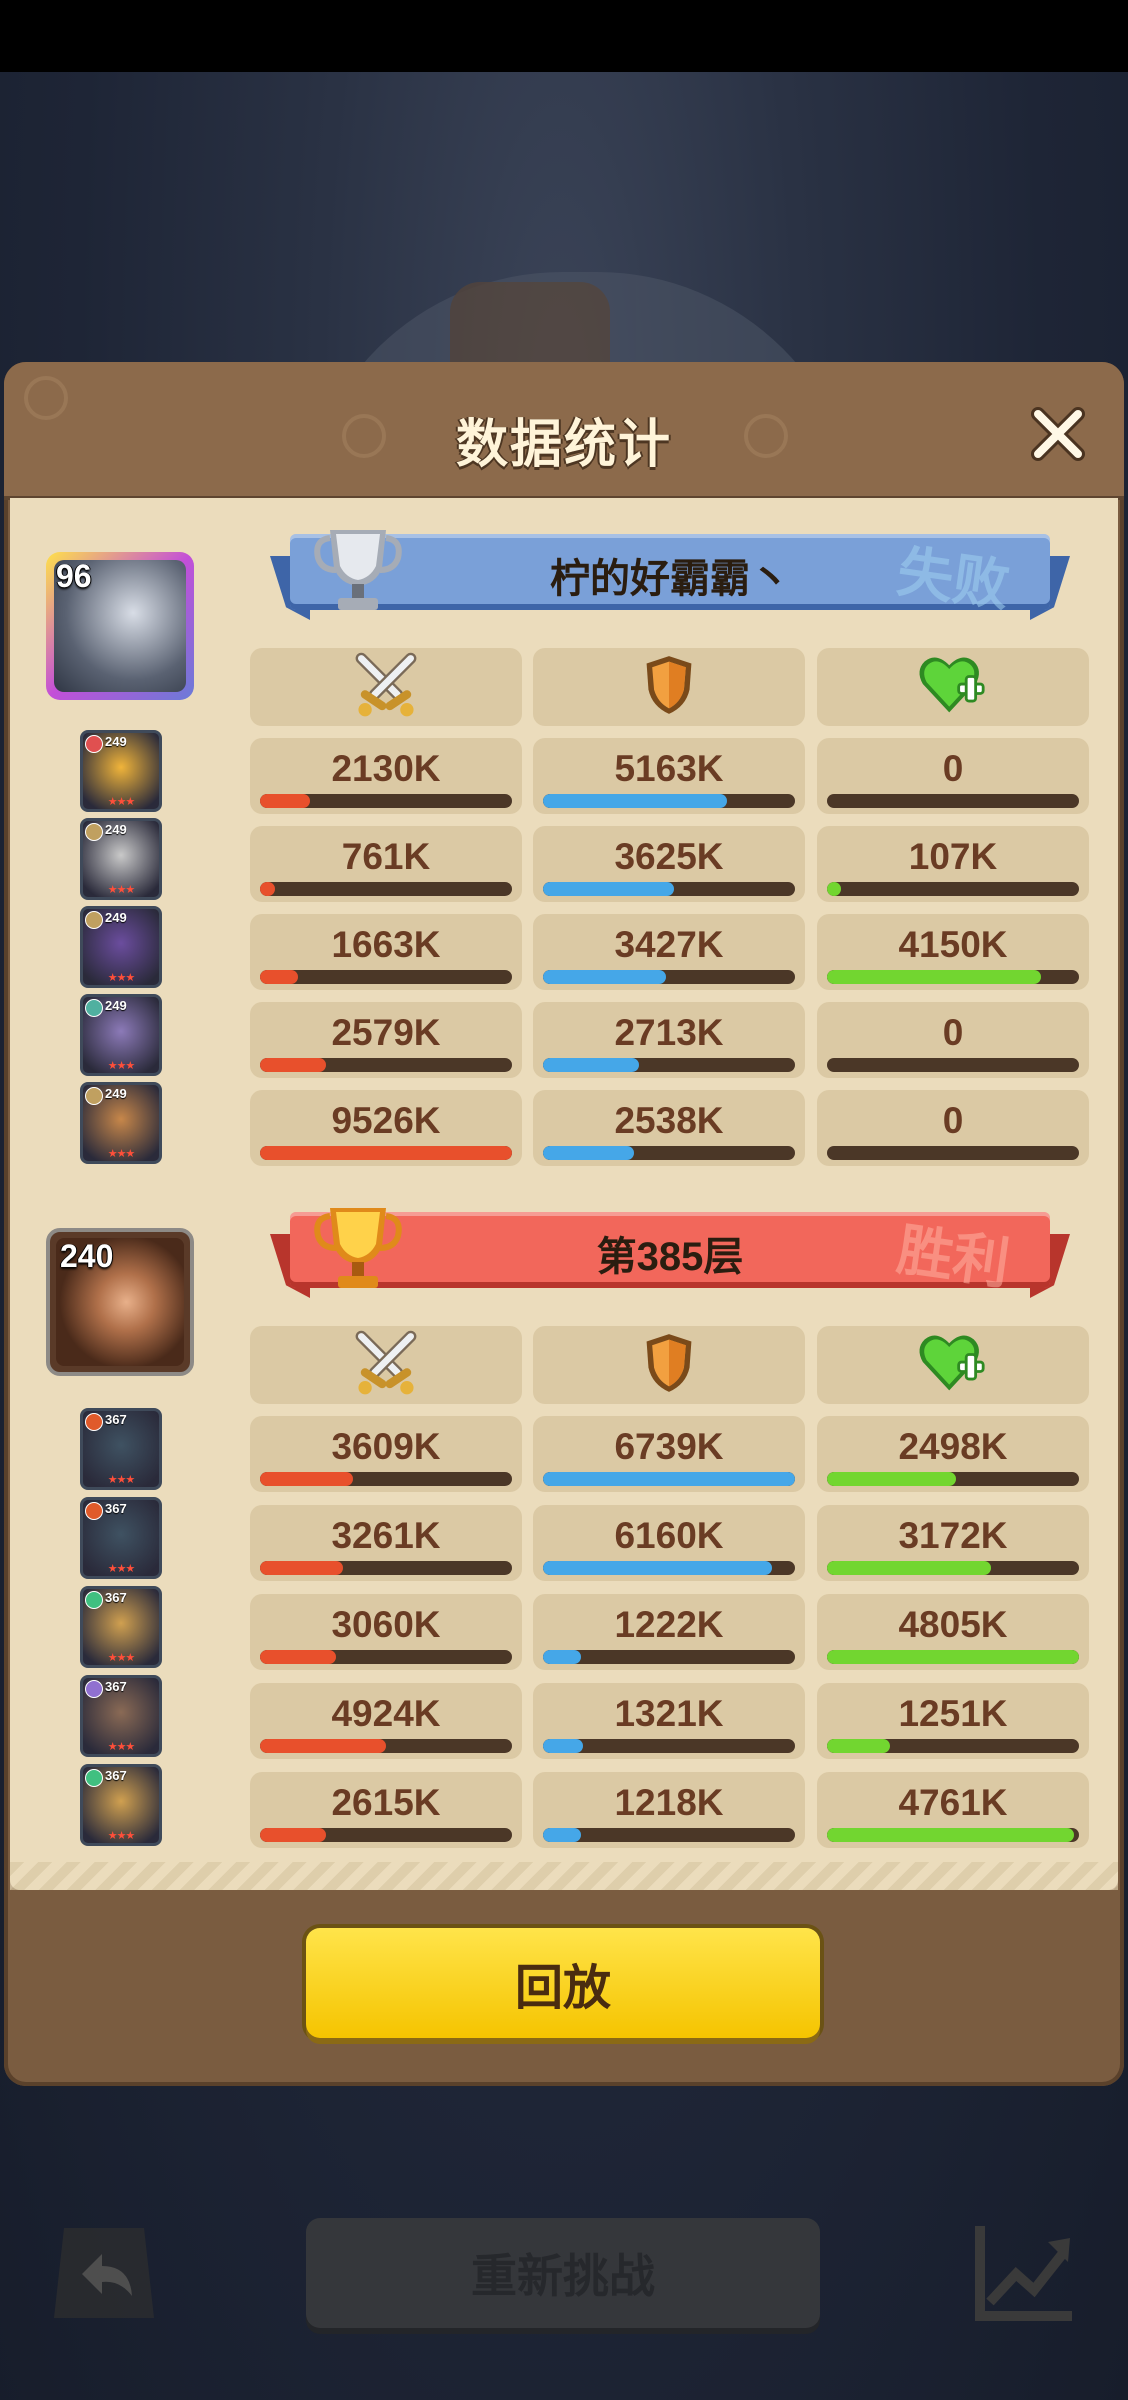  What do you see at coordinates (386, 1365) in the screenshot?
I see `swords-icon` at bounding box center [386, 1365].